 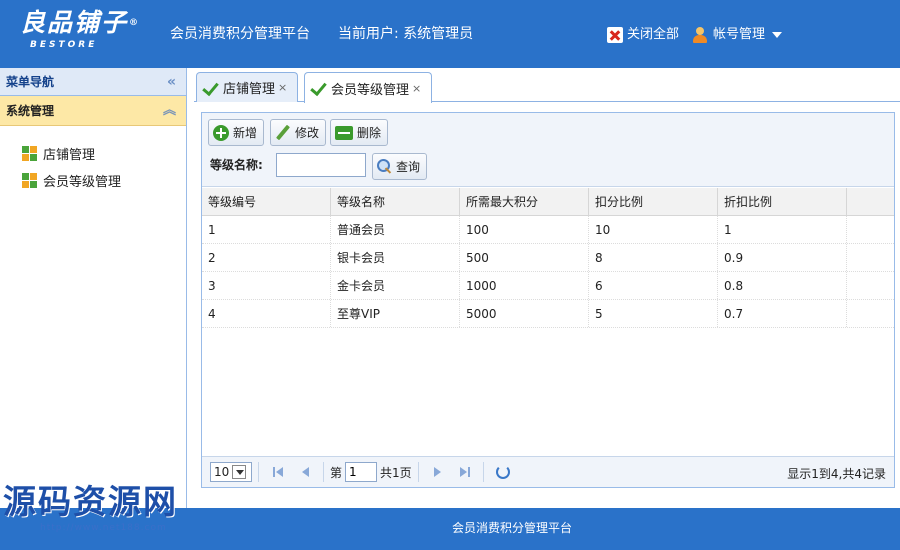 What do you see at coordinates (395, 285) in the screenshot?
I see `table-cell: 金卡会员` at bounding box center [395, 285].